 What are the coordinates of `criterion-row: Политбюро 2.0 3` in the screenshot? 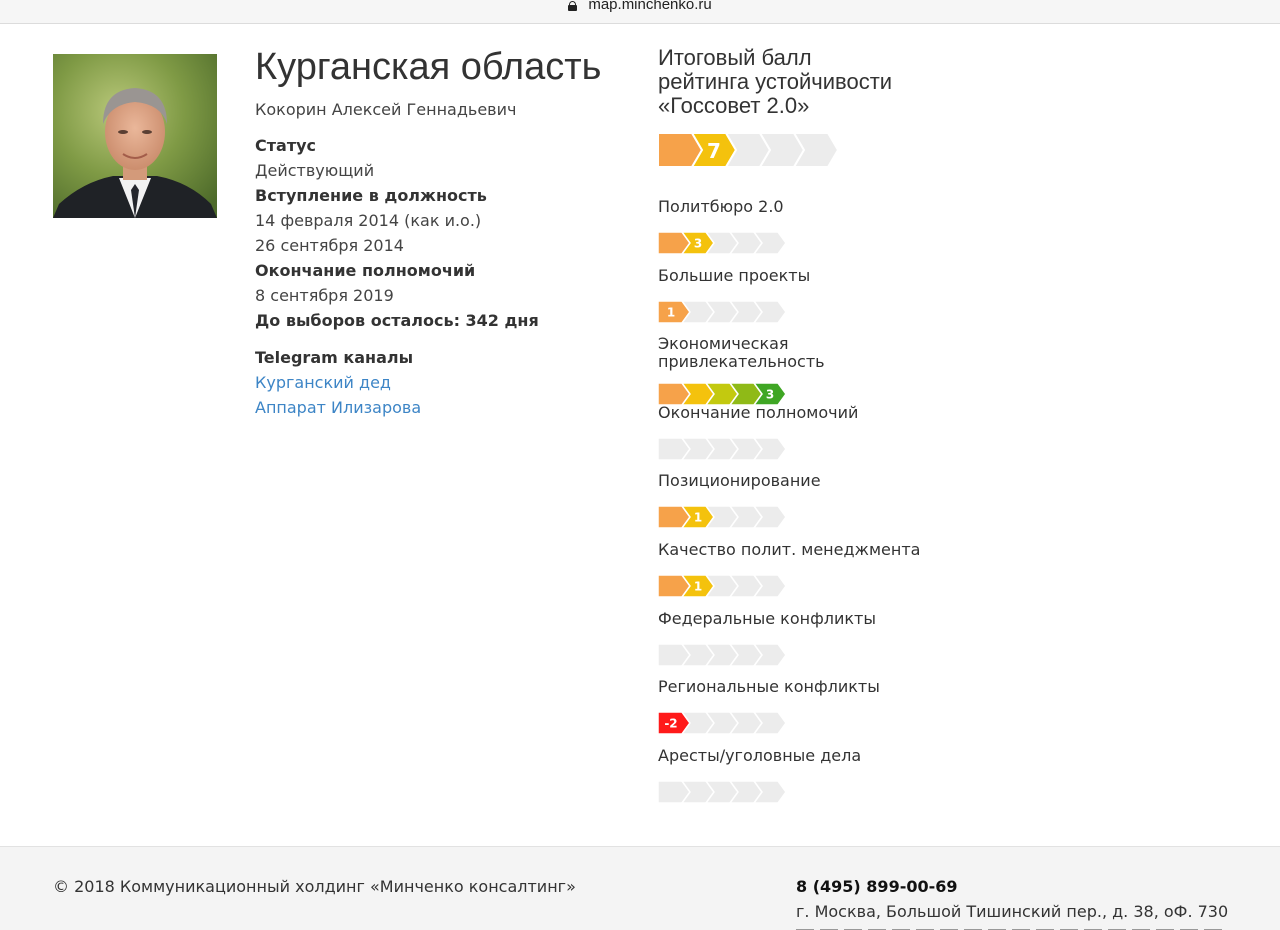 It's located at (728, 226).